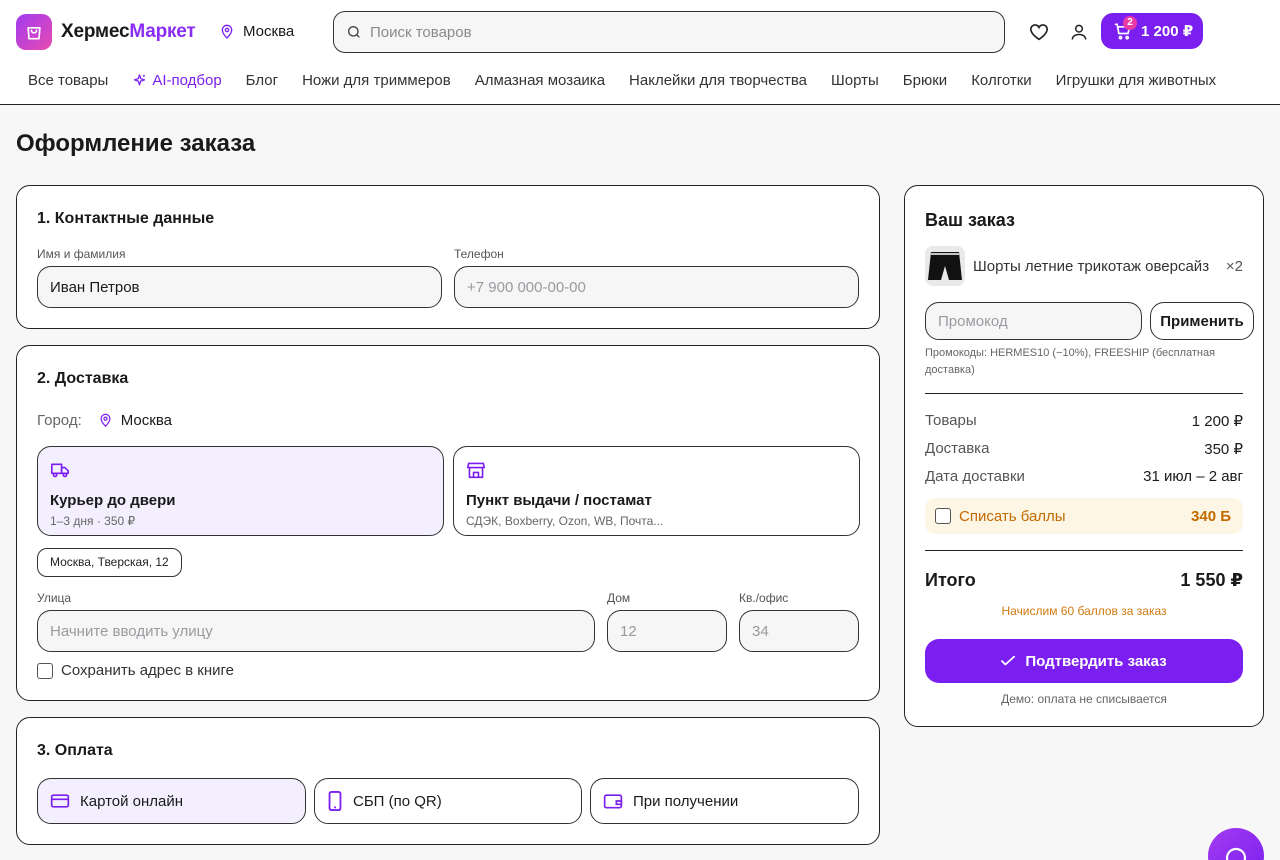 The height and width of the screenshot is (860, 1280). I want to click on search-box, so click(669, 32).